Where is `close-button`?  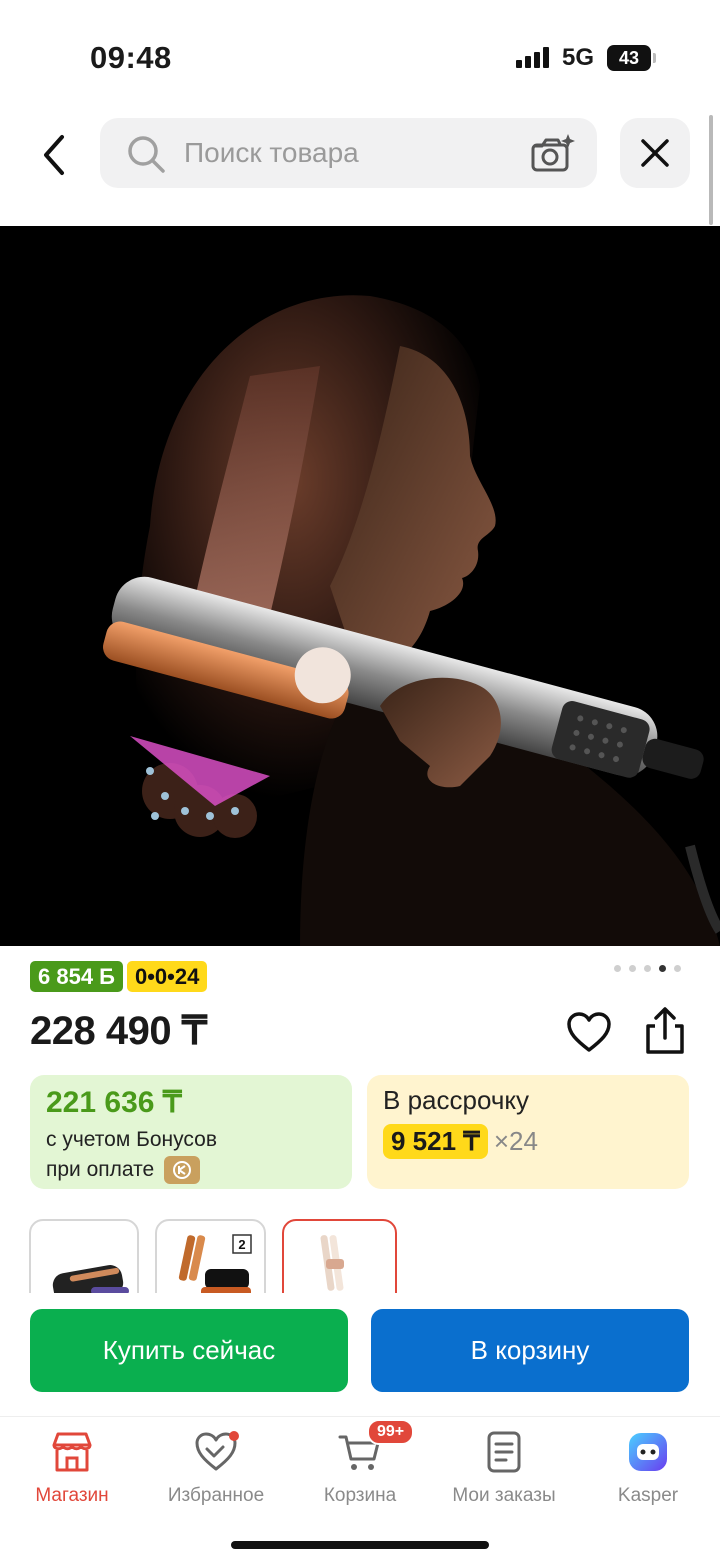
close-button is located at coordinates (655, 153).